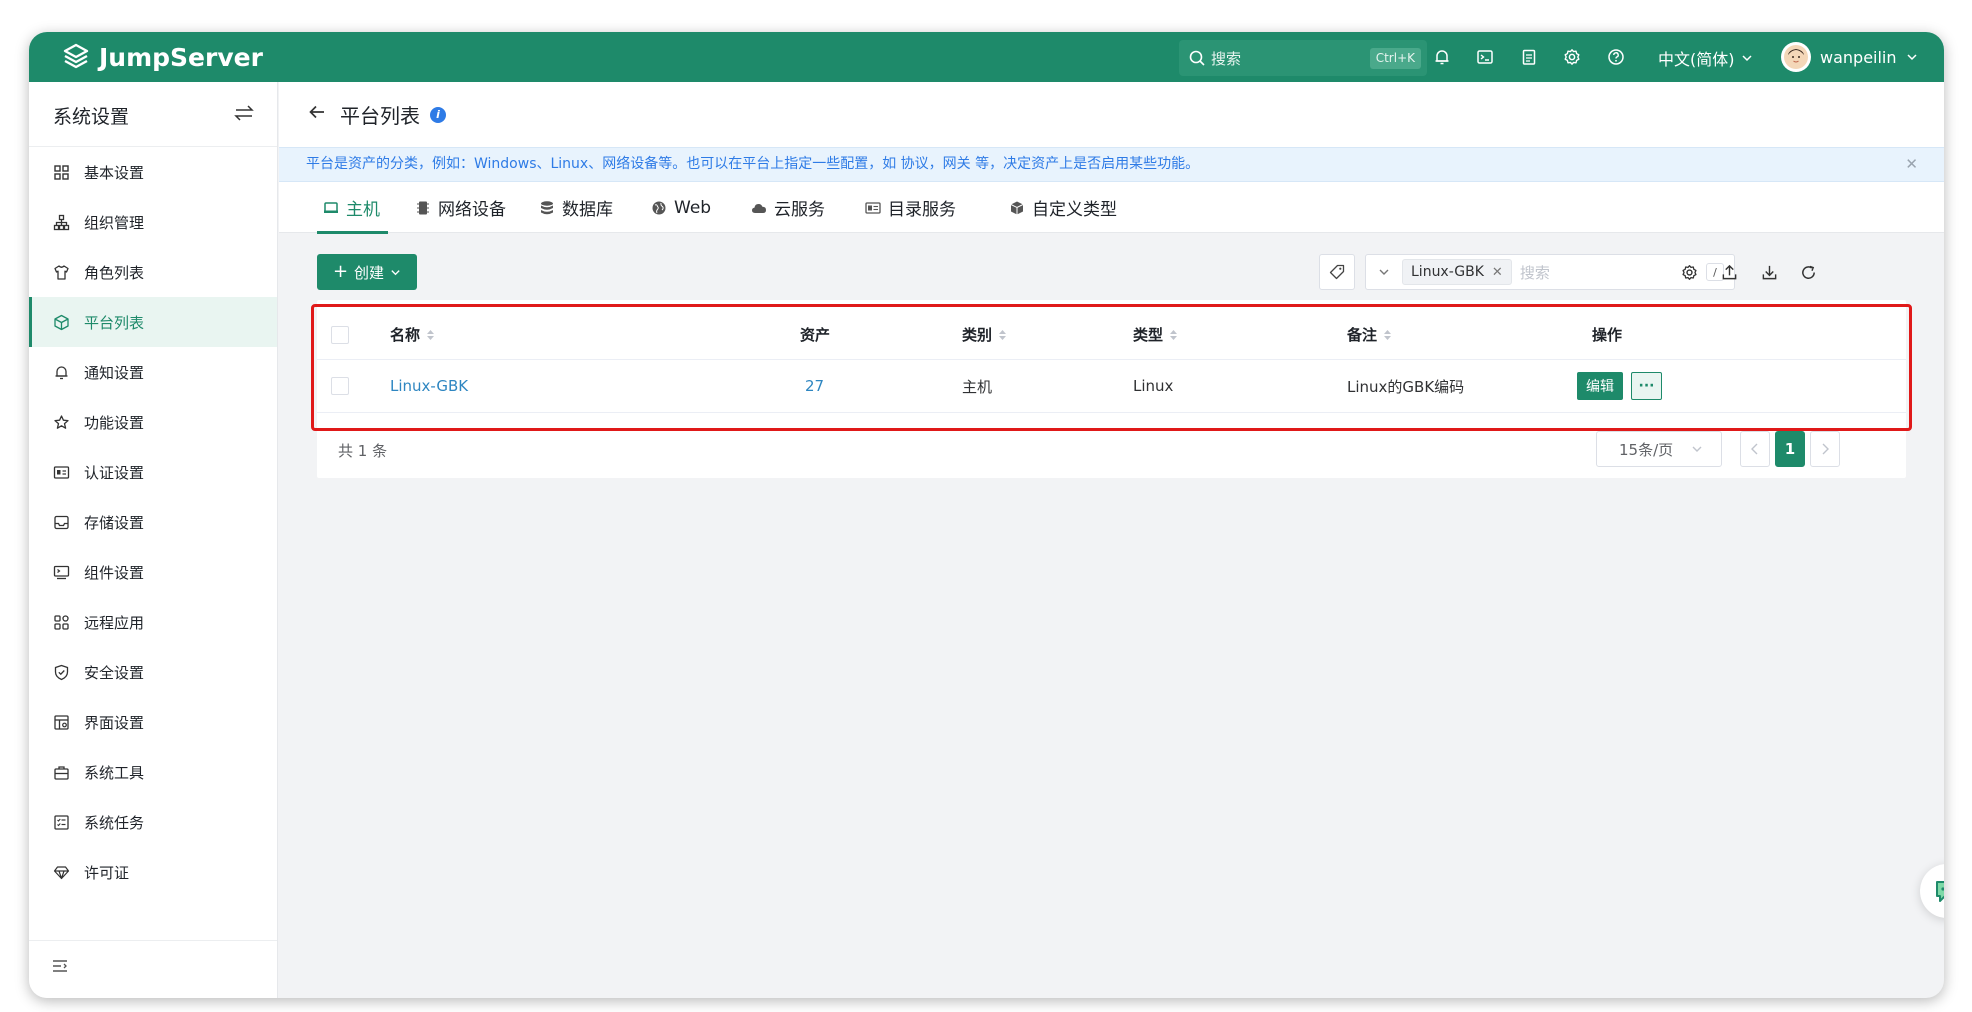  I want to click on sidebar-item-label: 基本设置, so click(114, 172).